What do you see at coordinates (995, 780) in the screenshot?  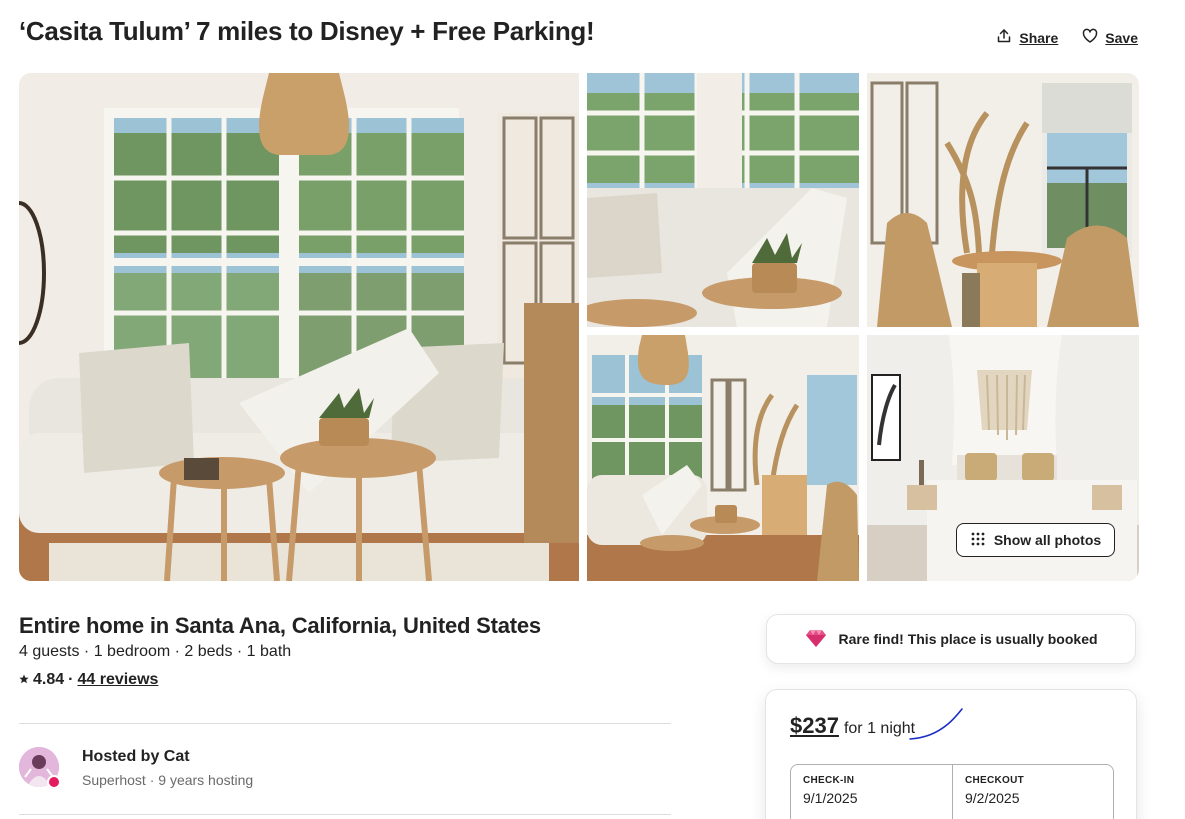 I see `checkout-label: CHECKOUT` at bounding box center [995, 780].